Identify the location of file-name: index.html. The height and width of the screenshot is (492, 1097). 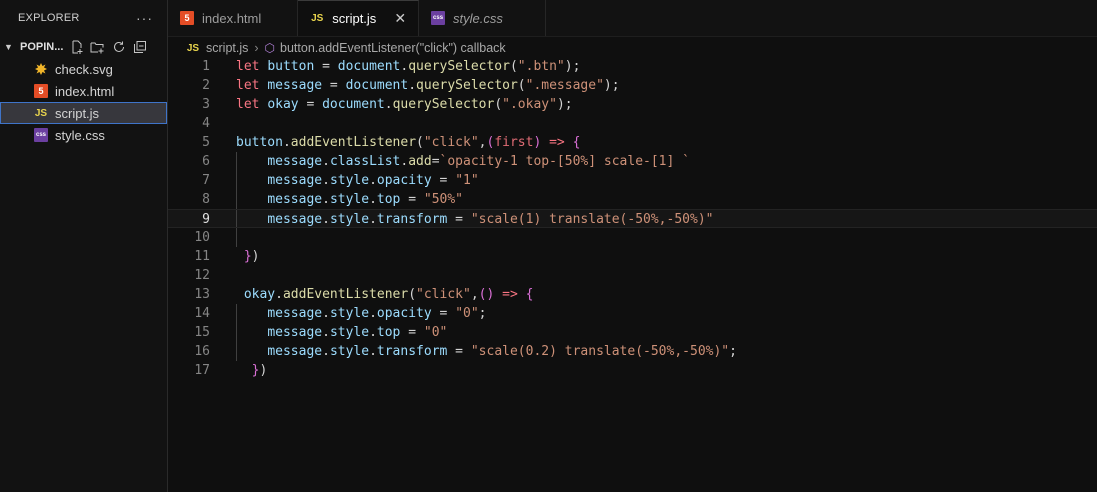
(85, 91).